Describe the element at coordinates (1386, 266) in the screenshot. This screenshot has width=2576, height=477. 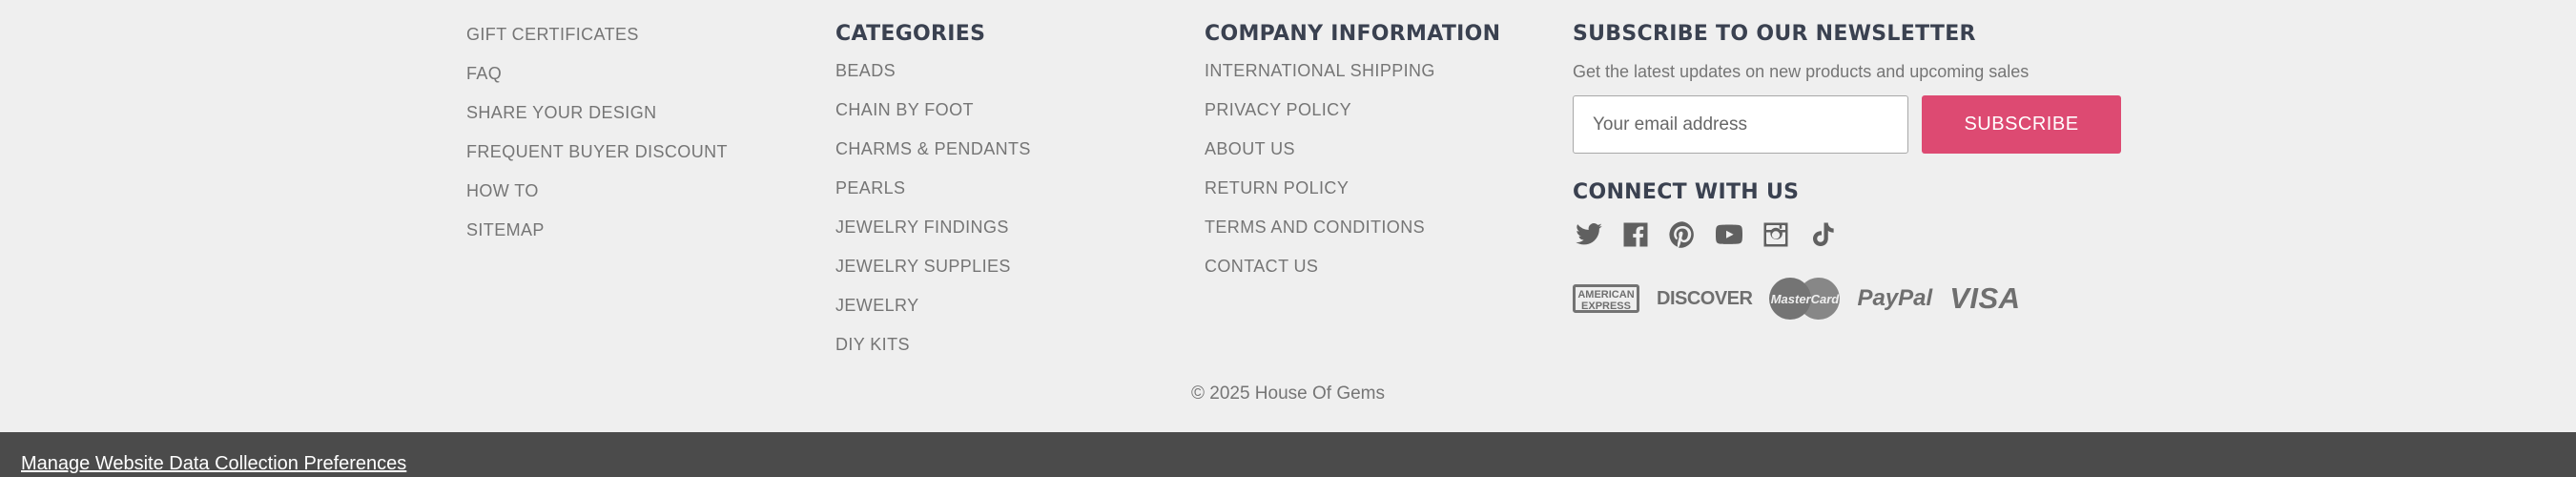
I see `footer-link-item: CONTACT US` at that location.